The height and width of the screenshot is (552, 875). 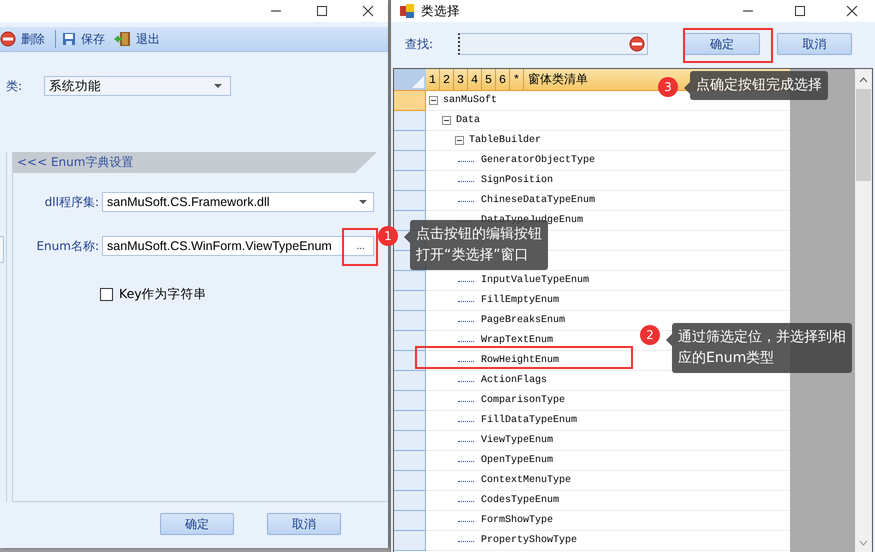 What do you see at coordinates (419, 44) in the screenshot?
I see `search-label: 查找:` at bounding box center [419, 44].